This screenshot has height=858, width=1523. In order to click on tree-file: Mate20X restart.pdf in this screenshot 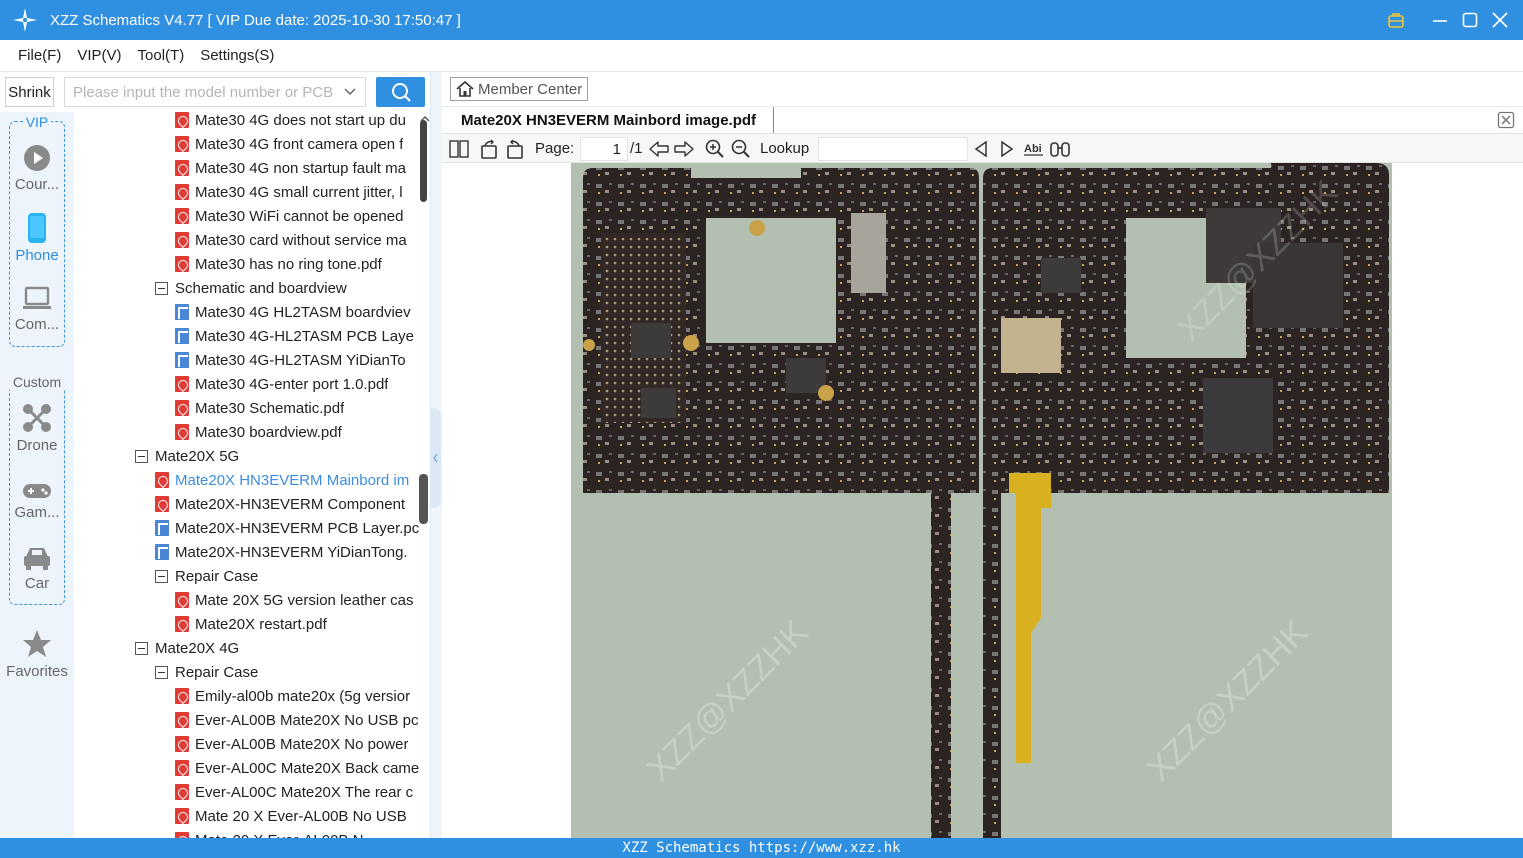, I will do `click(297, 624)`.